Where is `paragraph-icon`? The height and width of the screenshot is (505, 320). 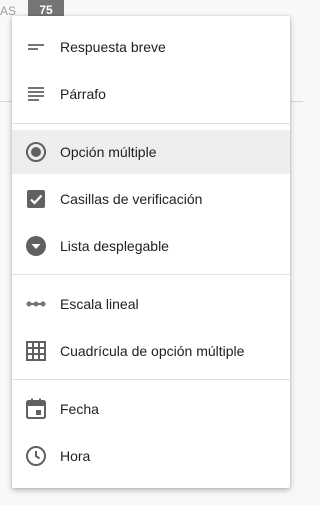 paragraph-icon is located at coordinates (36, 94).